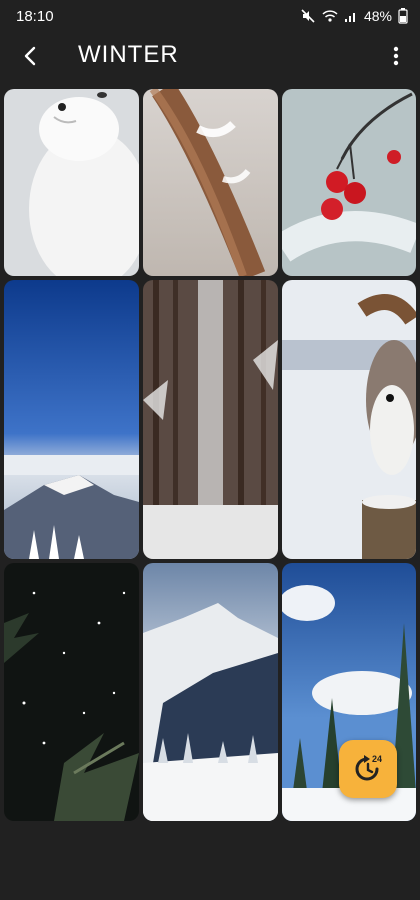 The width and height of the screenshot is (420, 900). Describe the element at coordinates (330, 16) in the screenshot. I see `wifi-icon` at that location.